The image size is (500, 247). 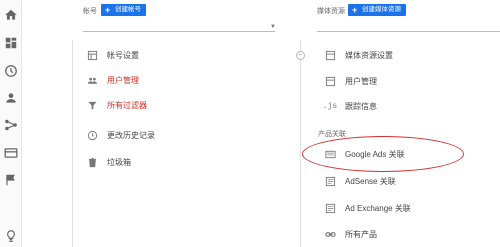 I want to click on trash-icon, so click(x=92, y=162).